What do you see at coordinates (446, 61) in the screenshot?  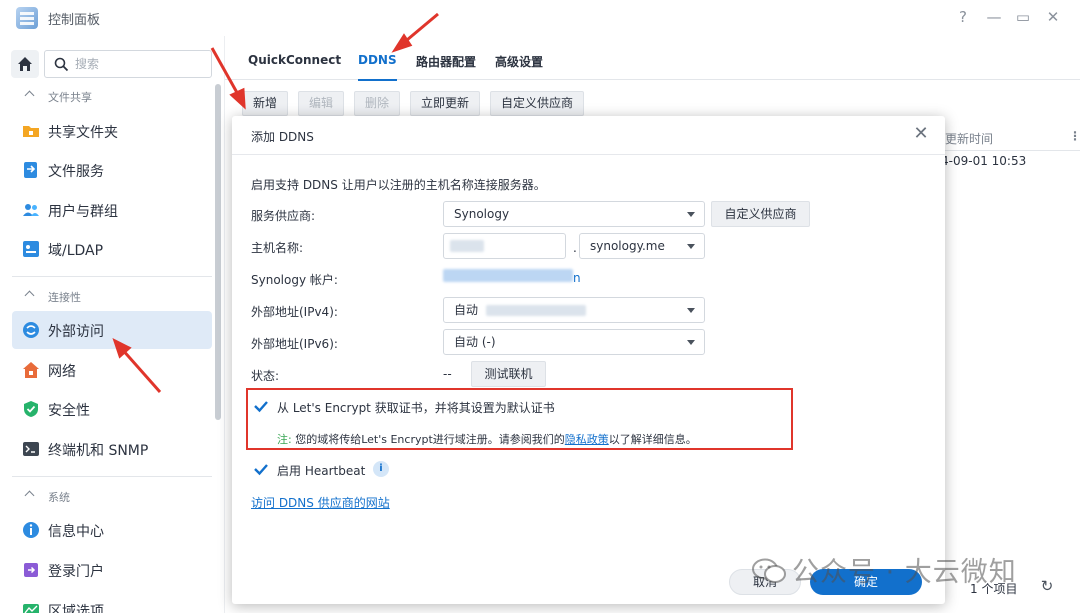 I see `tab-router-config: 路由器配置` at bounding box center [446, 61].